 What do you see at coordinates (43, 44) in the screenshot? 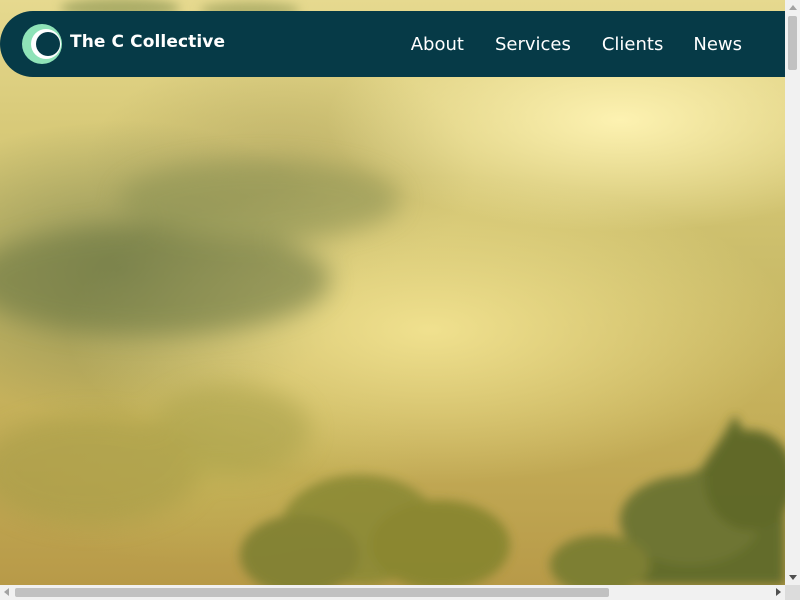
I see `crescent-c-logo-icon` at bounding box center [43, 44].